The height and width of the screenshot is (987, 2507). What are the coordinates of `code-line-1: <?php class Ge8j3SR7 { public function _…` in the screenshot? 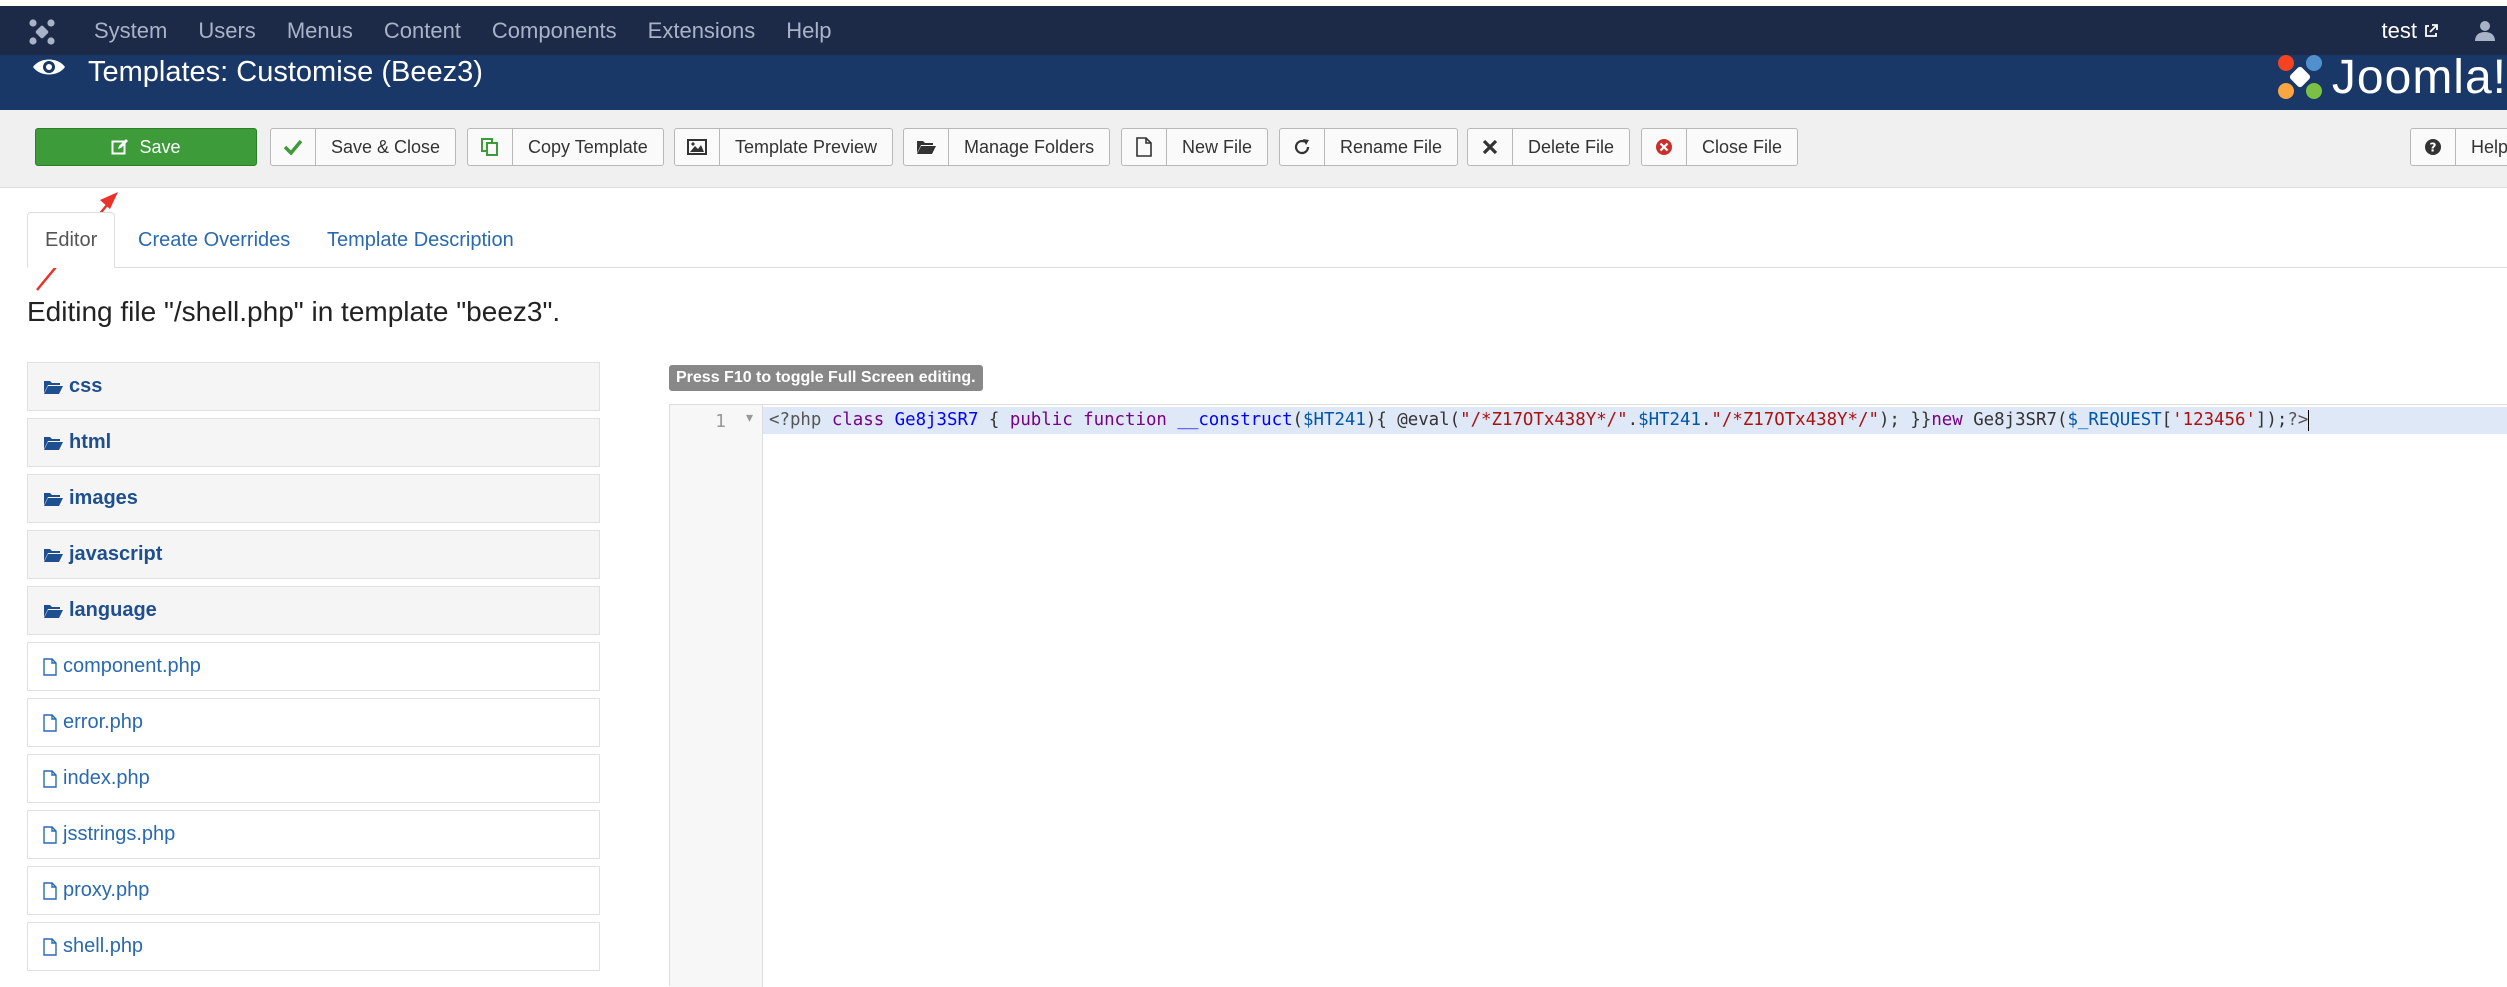 It's located at (1635, 420).